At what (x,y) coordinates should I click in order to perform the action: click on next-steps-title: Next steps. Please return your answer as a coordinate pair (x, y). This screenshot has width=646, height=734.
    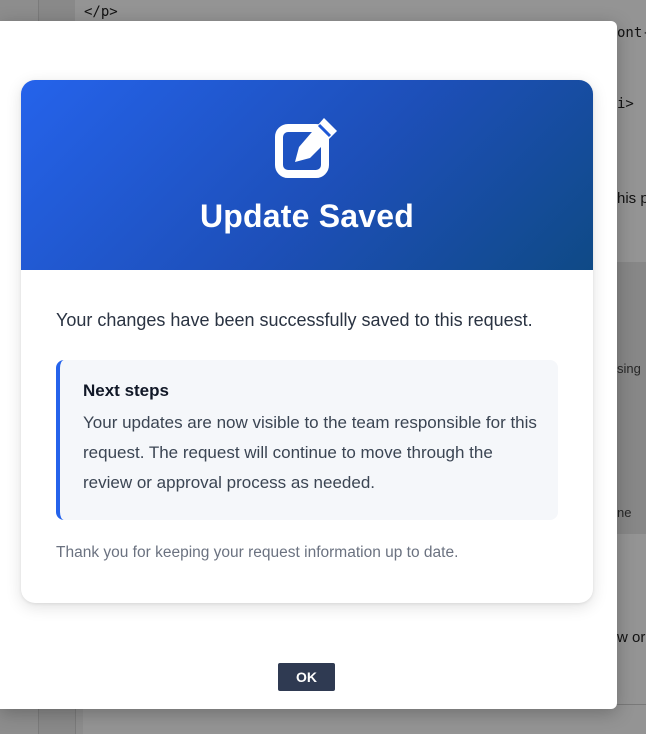
    Looking at the image, I should click on (126, 390).